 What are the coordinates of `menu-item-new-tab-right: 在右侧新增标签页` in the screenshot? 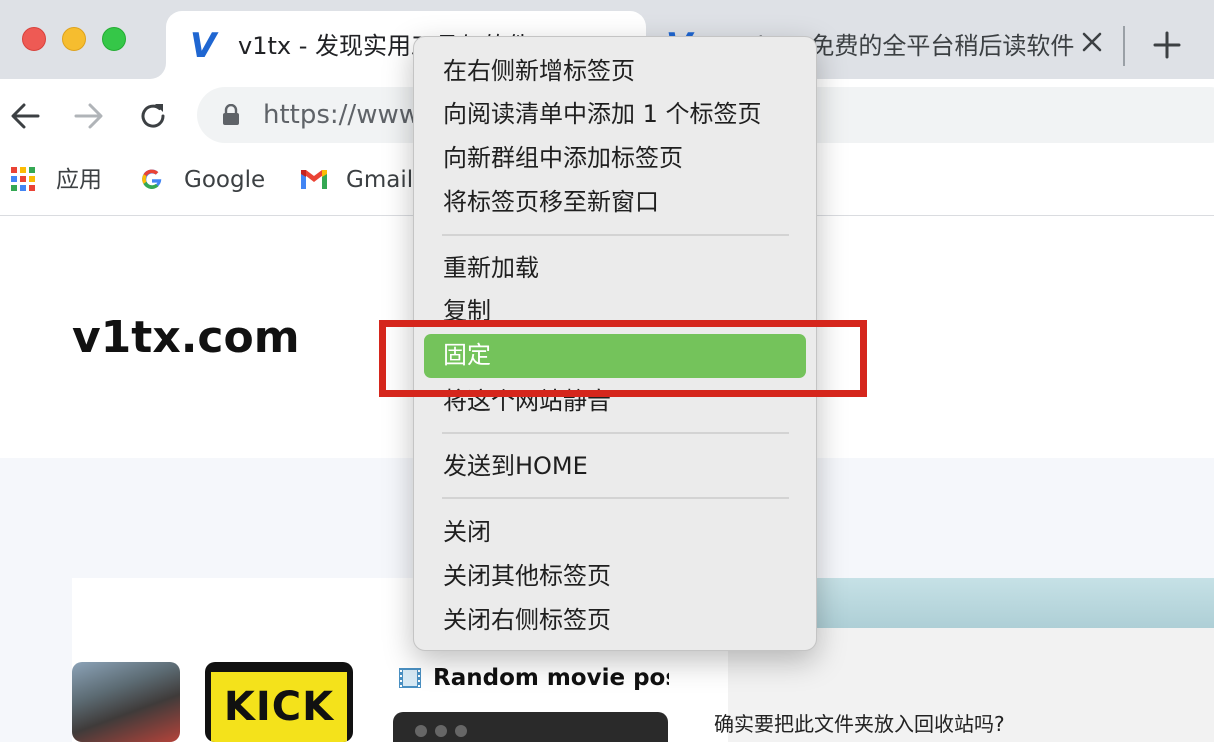 It's located at (539, 71).